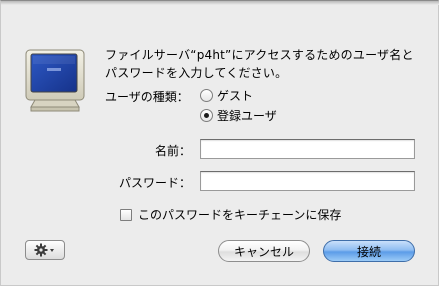  What do you see at coordinates (369, 251) in the screenshot?
I see `connect-button: 接続` at bounding box center [369, 251].